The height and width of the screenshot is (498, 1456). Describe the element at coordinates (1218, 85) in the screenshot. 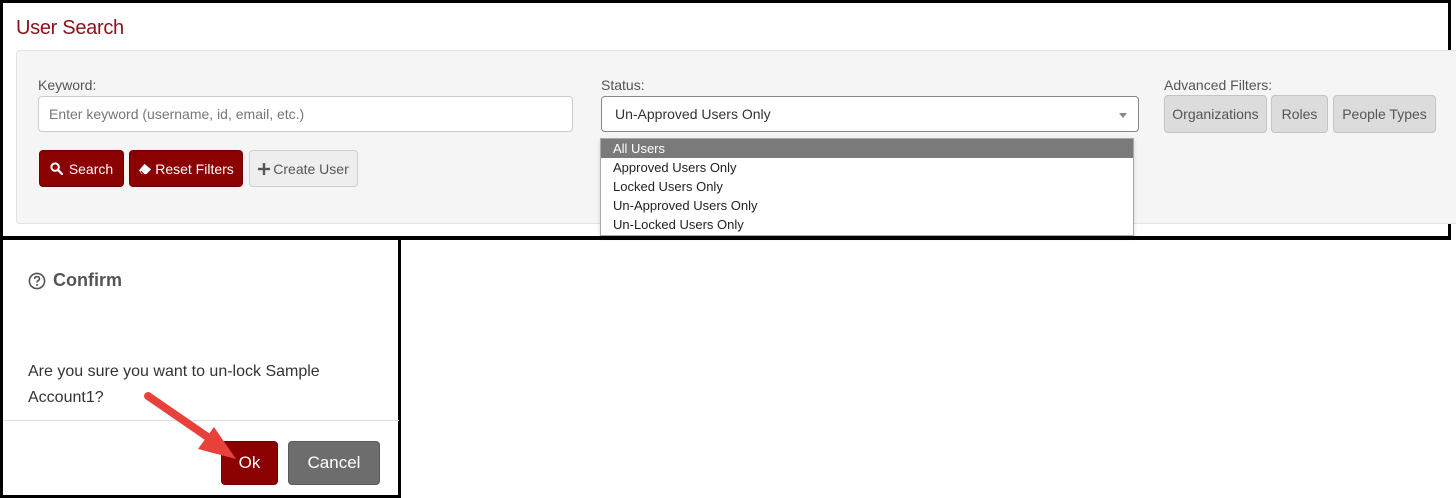

I see `advanced-filters-label: Advanced Filters:` at that location.